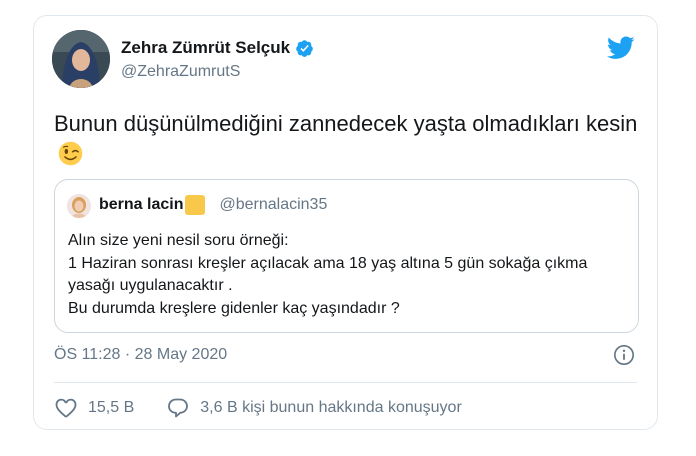 The height and width of the screenshot is (456, 696). I want to click on like-button: 15,5 B, so click(94, 408).